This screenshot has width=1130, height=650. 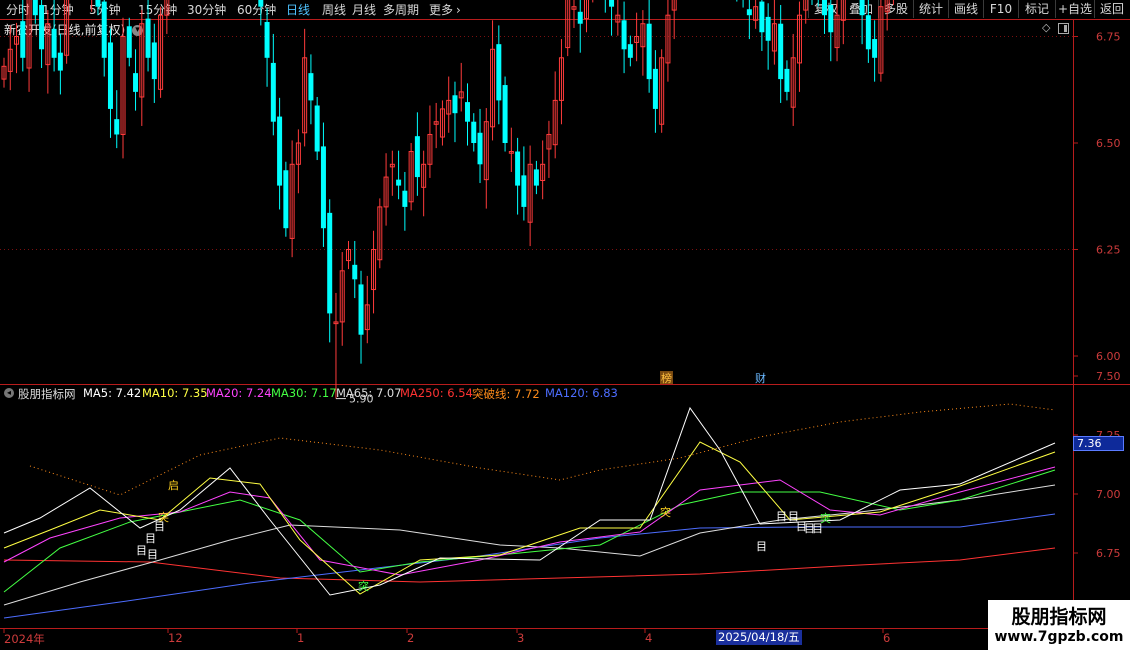 What do you see at coordinates (825, 518) in the screenshot?
I see `tu-signal-4: 突` at bounding box center [825, 518].